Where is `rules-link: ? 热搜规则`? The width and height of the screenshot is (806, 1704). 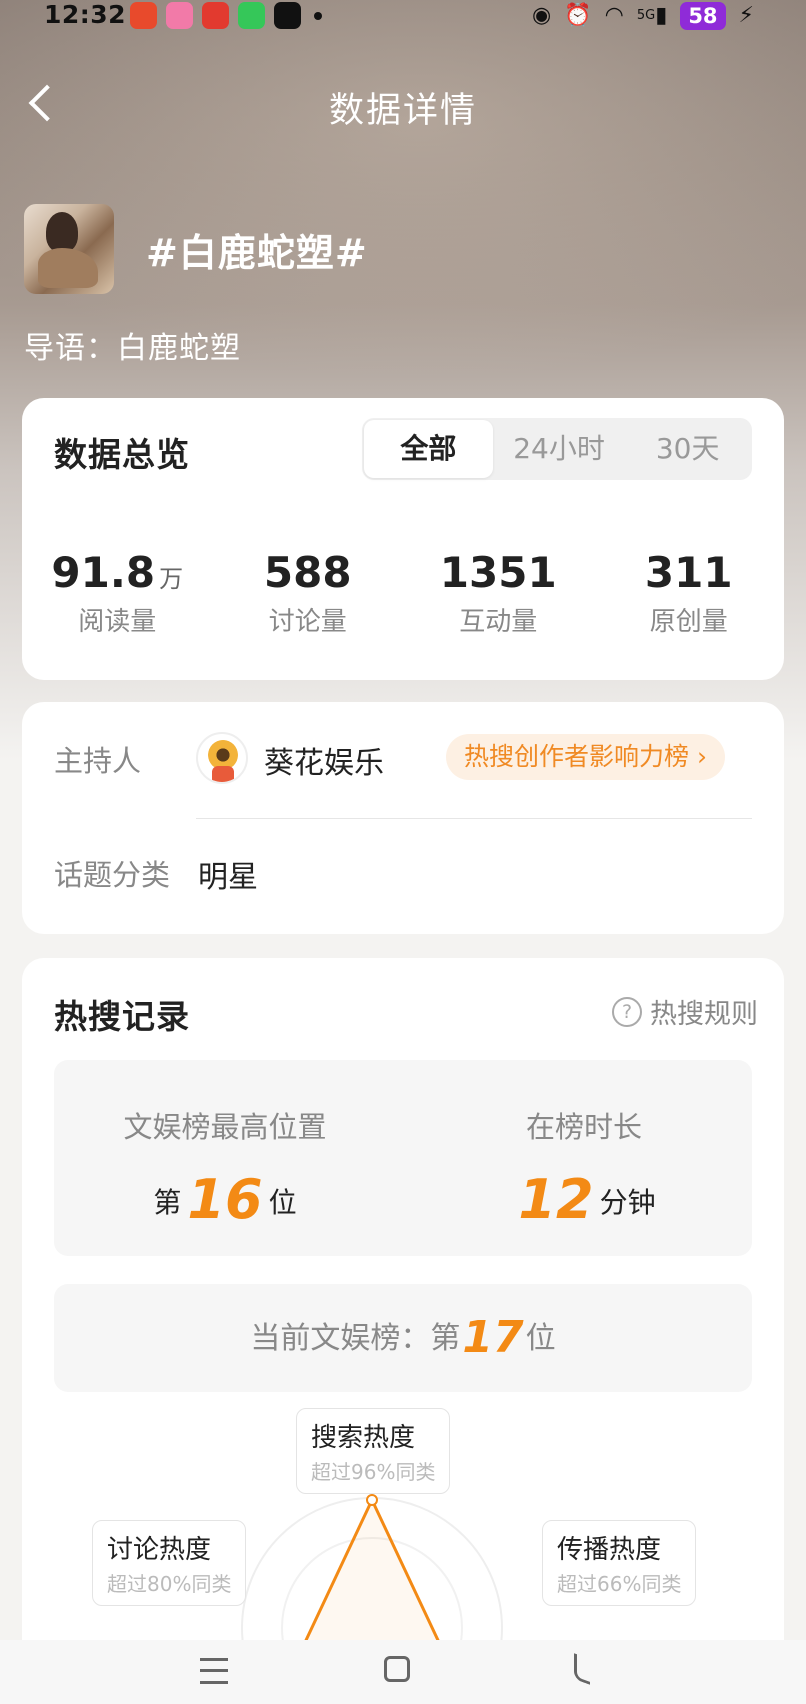
rules-link: ? 热搜规则 is located at coordinates (685, 1011).